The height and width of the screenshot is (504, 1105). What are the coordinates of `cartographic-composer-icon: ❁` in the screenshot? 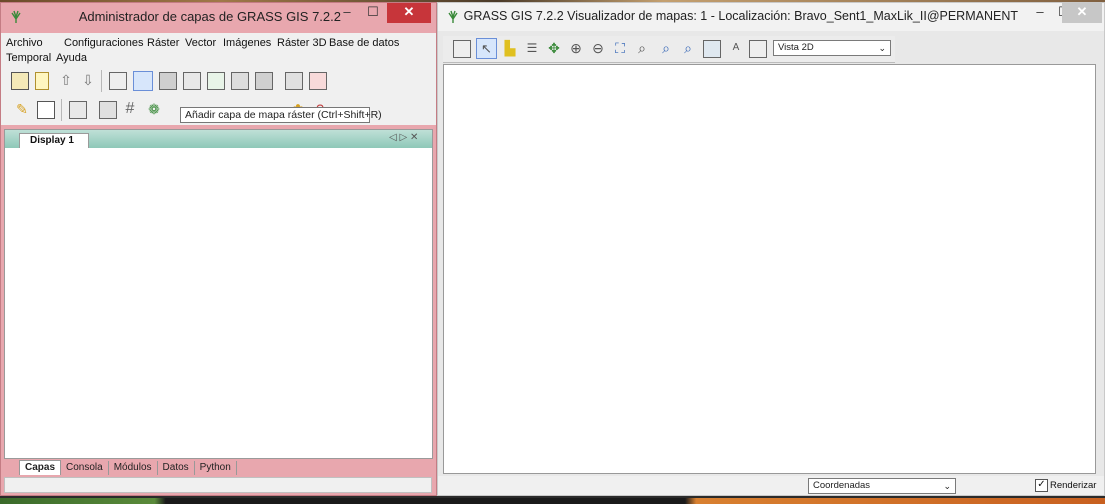 It's located at (154, 110).